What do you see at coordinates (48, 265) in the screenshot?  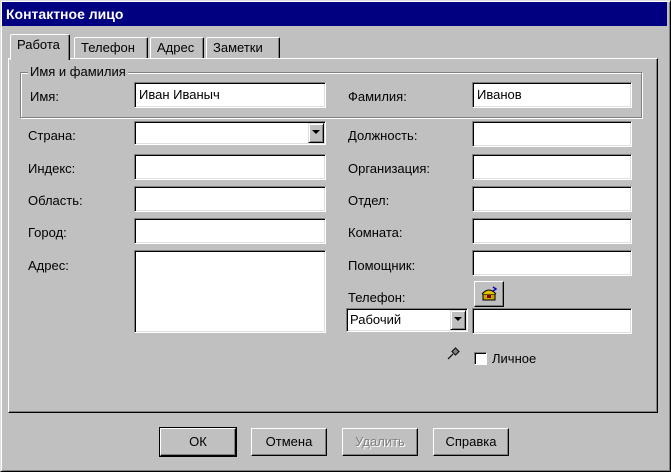 I see `address-label: Адрес:` at bounding box center [48, 265].